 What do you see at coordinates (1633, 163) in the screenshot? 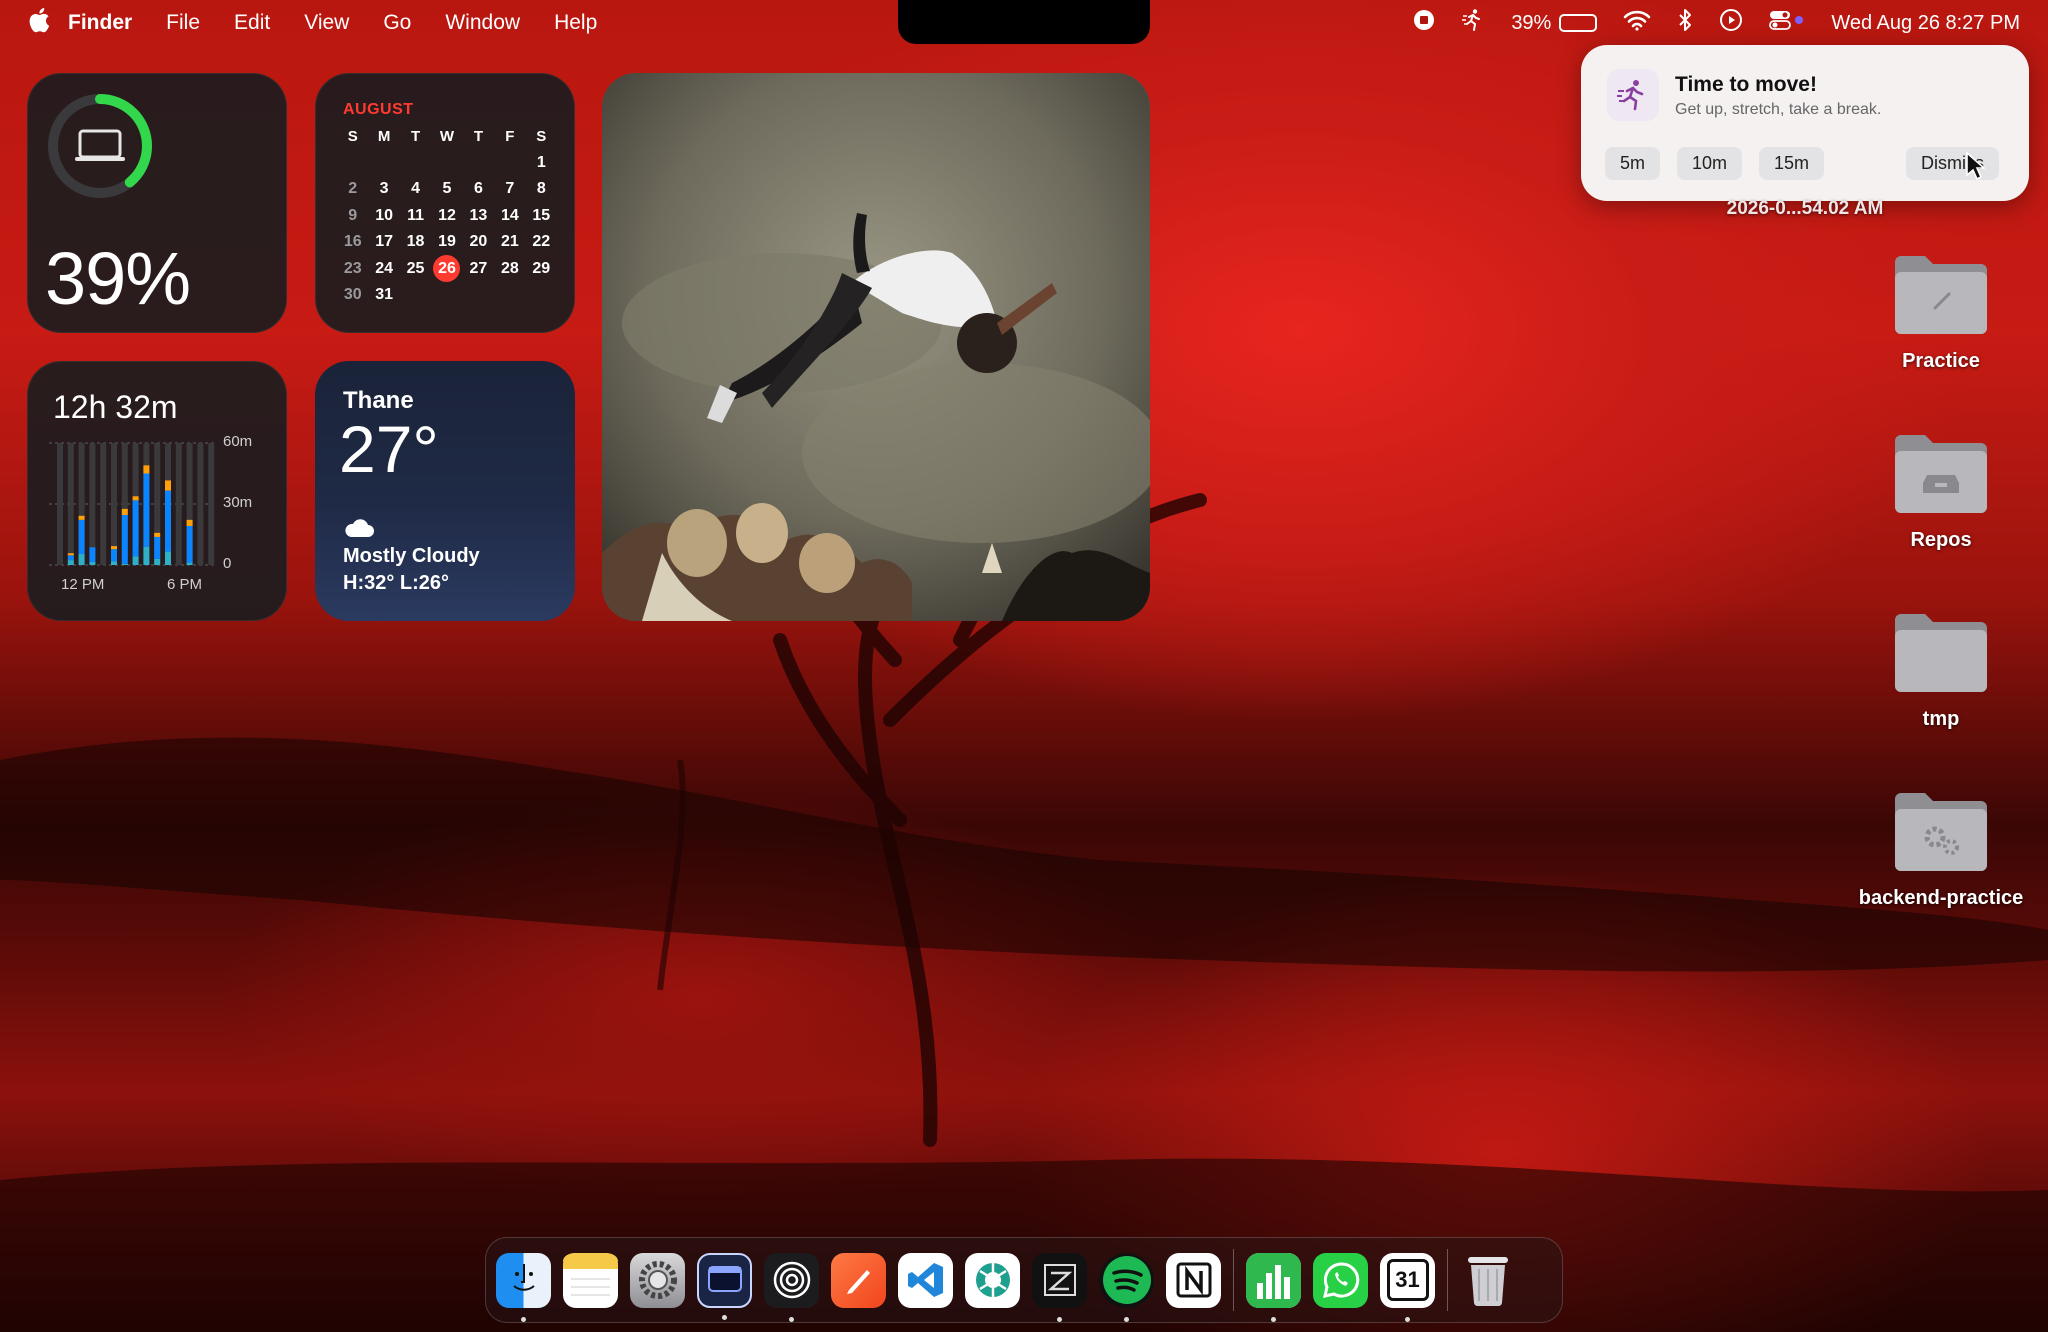
I see `snooze-5m-button: 5m` at bounding box center [1633, 163].